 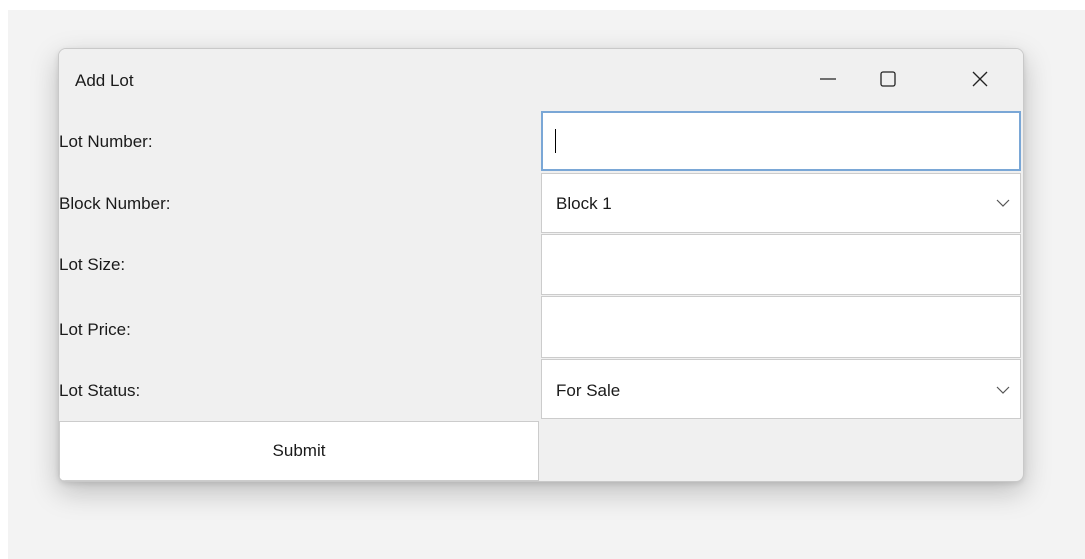 I want to click on lot-number-label: Lot Number:, so click(x=106, y=141).